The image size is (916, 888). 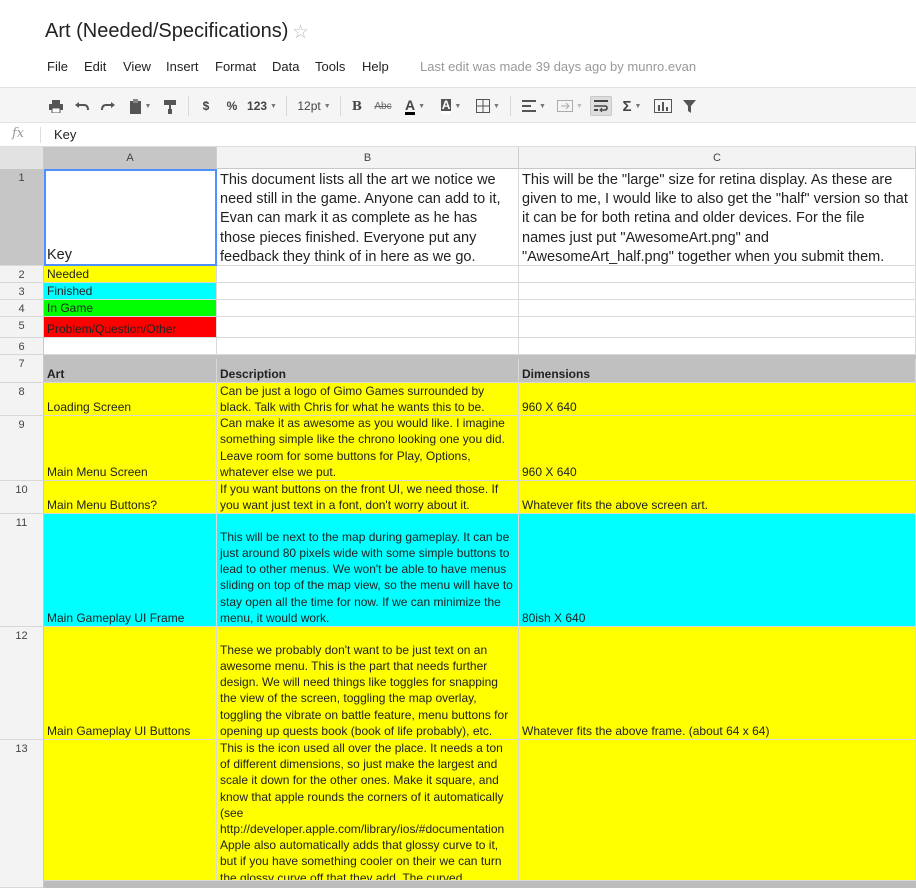 I want to click on column-header-c: C, so click(x=717, y=158).